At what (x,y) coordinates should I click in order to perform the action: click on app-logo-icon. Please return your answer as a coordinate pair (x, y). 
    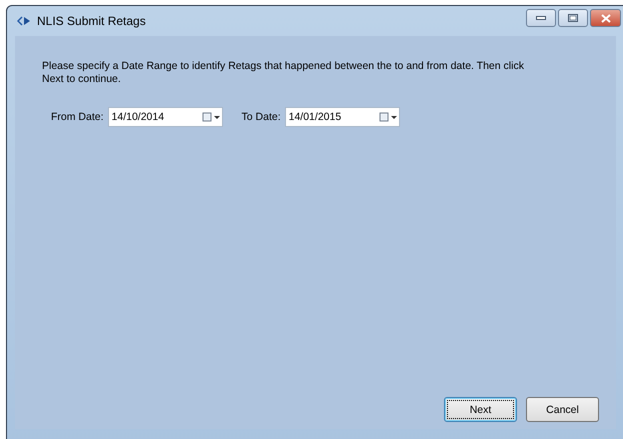
    Looking at the image, I should click on (24, 21).